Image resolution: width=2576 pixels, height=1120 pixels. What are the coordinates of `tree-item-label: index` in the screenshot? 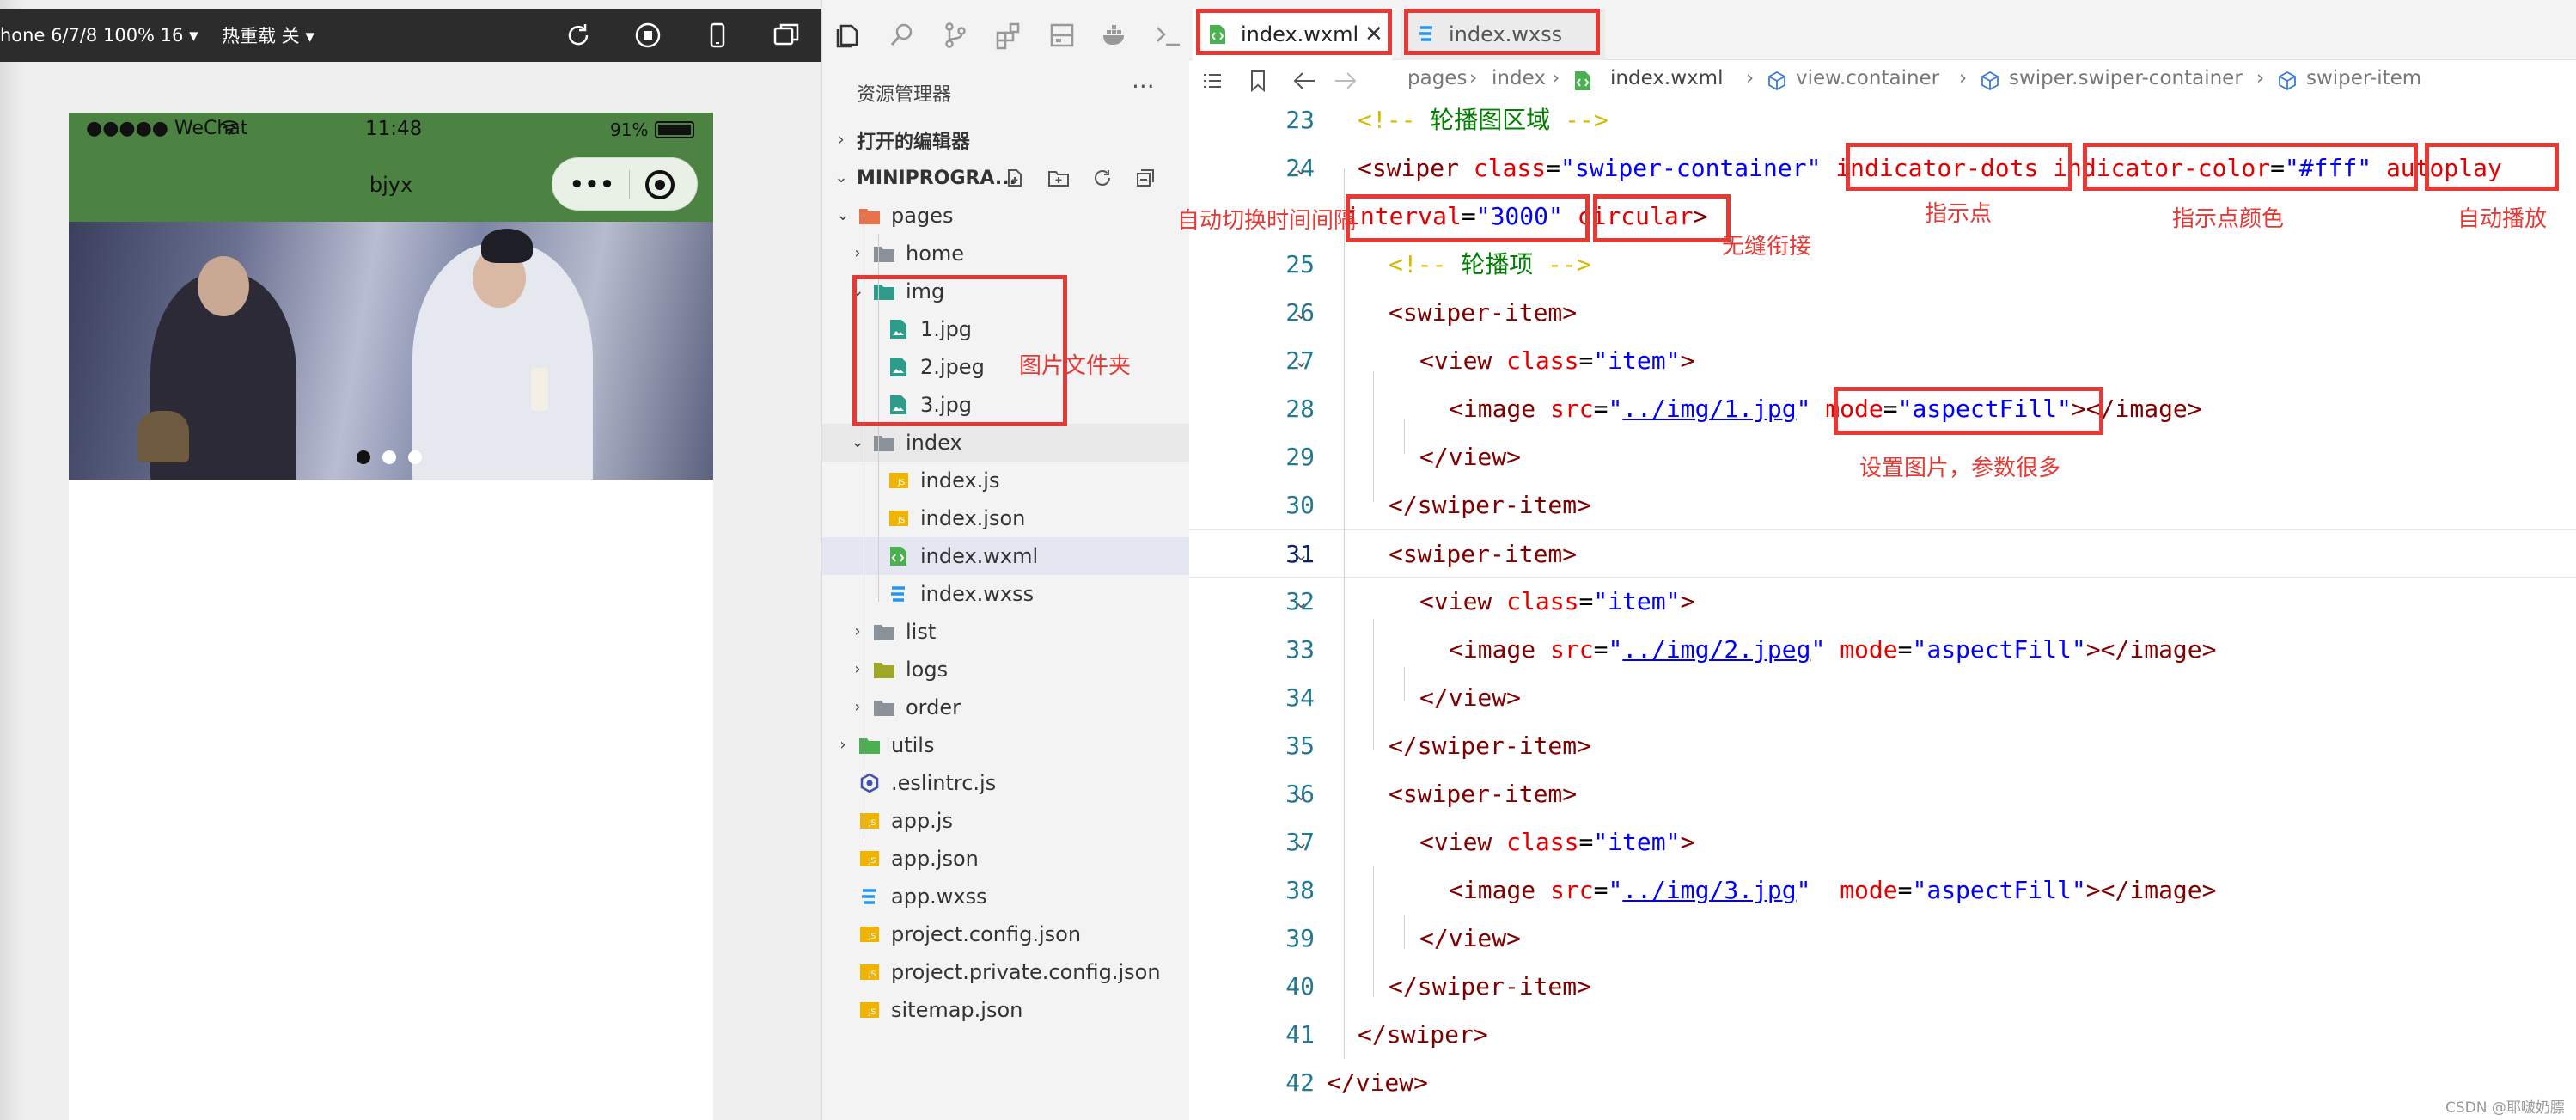 It's located at (934, 443).